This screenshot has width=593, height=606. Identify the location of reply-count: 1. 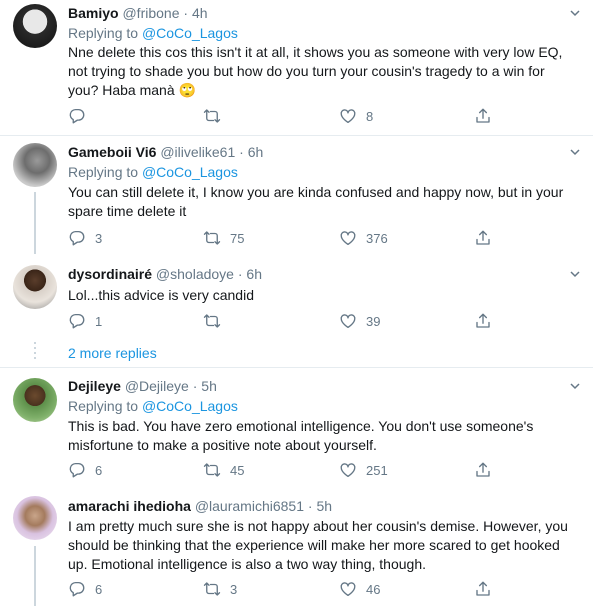
(99, 321).